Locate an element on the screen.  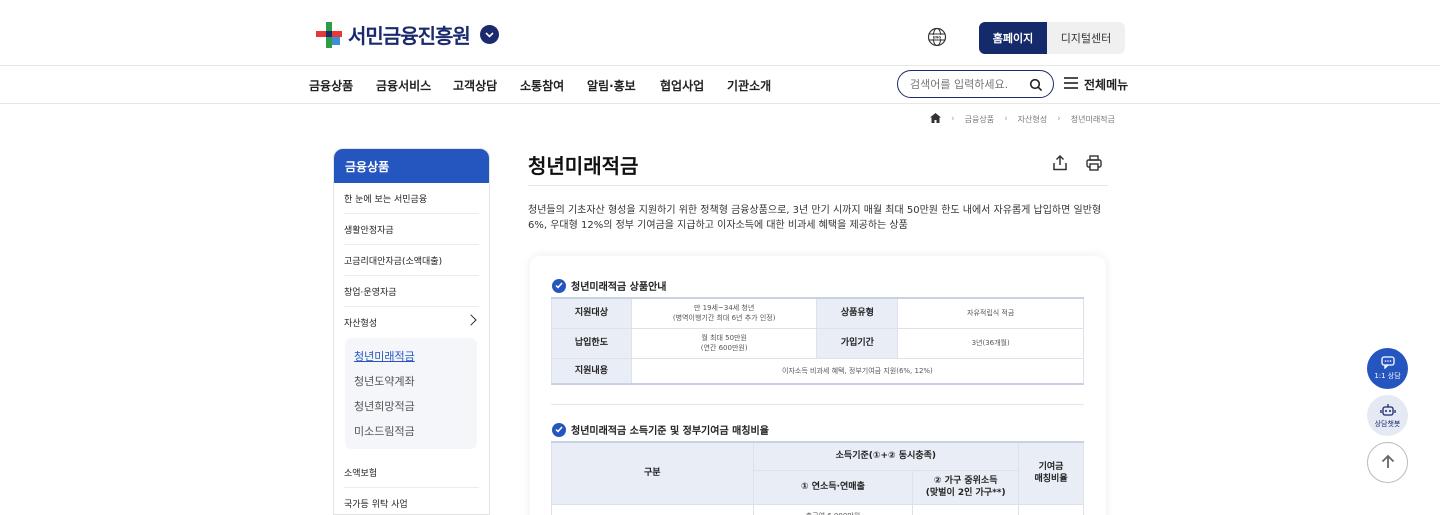
sidebar-item-commissioned: 국가등 위탁 사업 is located at coordinates (411, 501).